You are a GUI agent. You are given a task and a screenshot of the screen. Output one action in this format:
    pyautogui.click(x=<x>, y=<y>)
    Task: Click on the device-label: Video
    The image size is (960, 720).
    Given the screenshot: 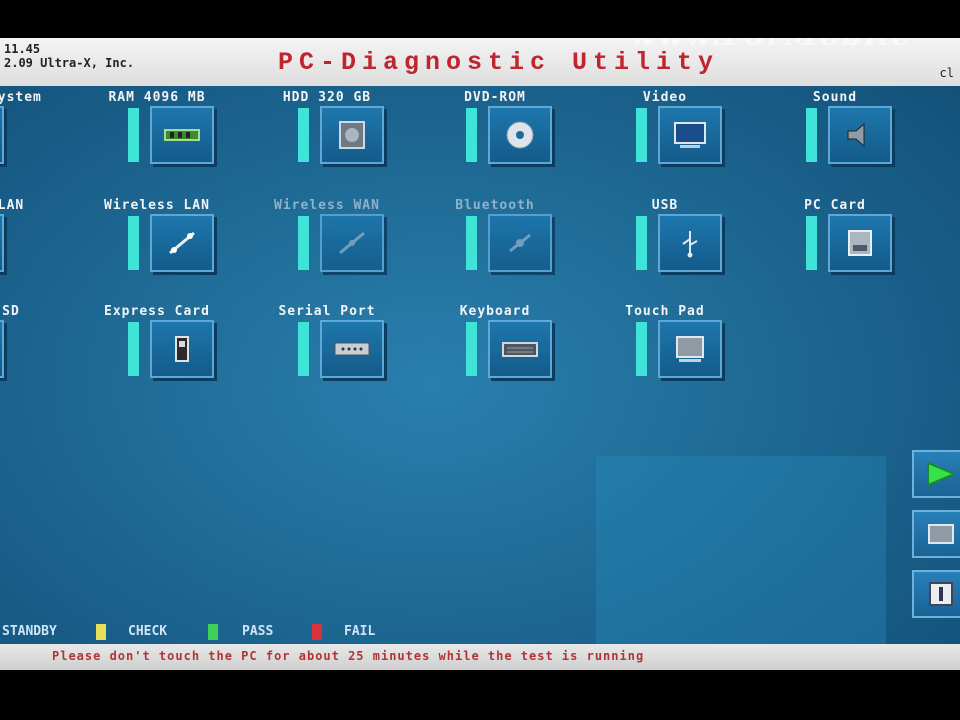 What is the action you would take?
    pyautogui.click(x=665, y=97)
    